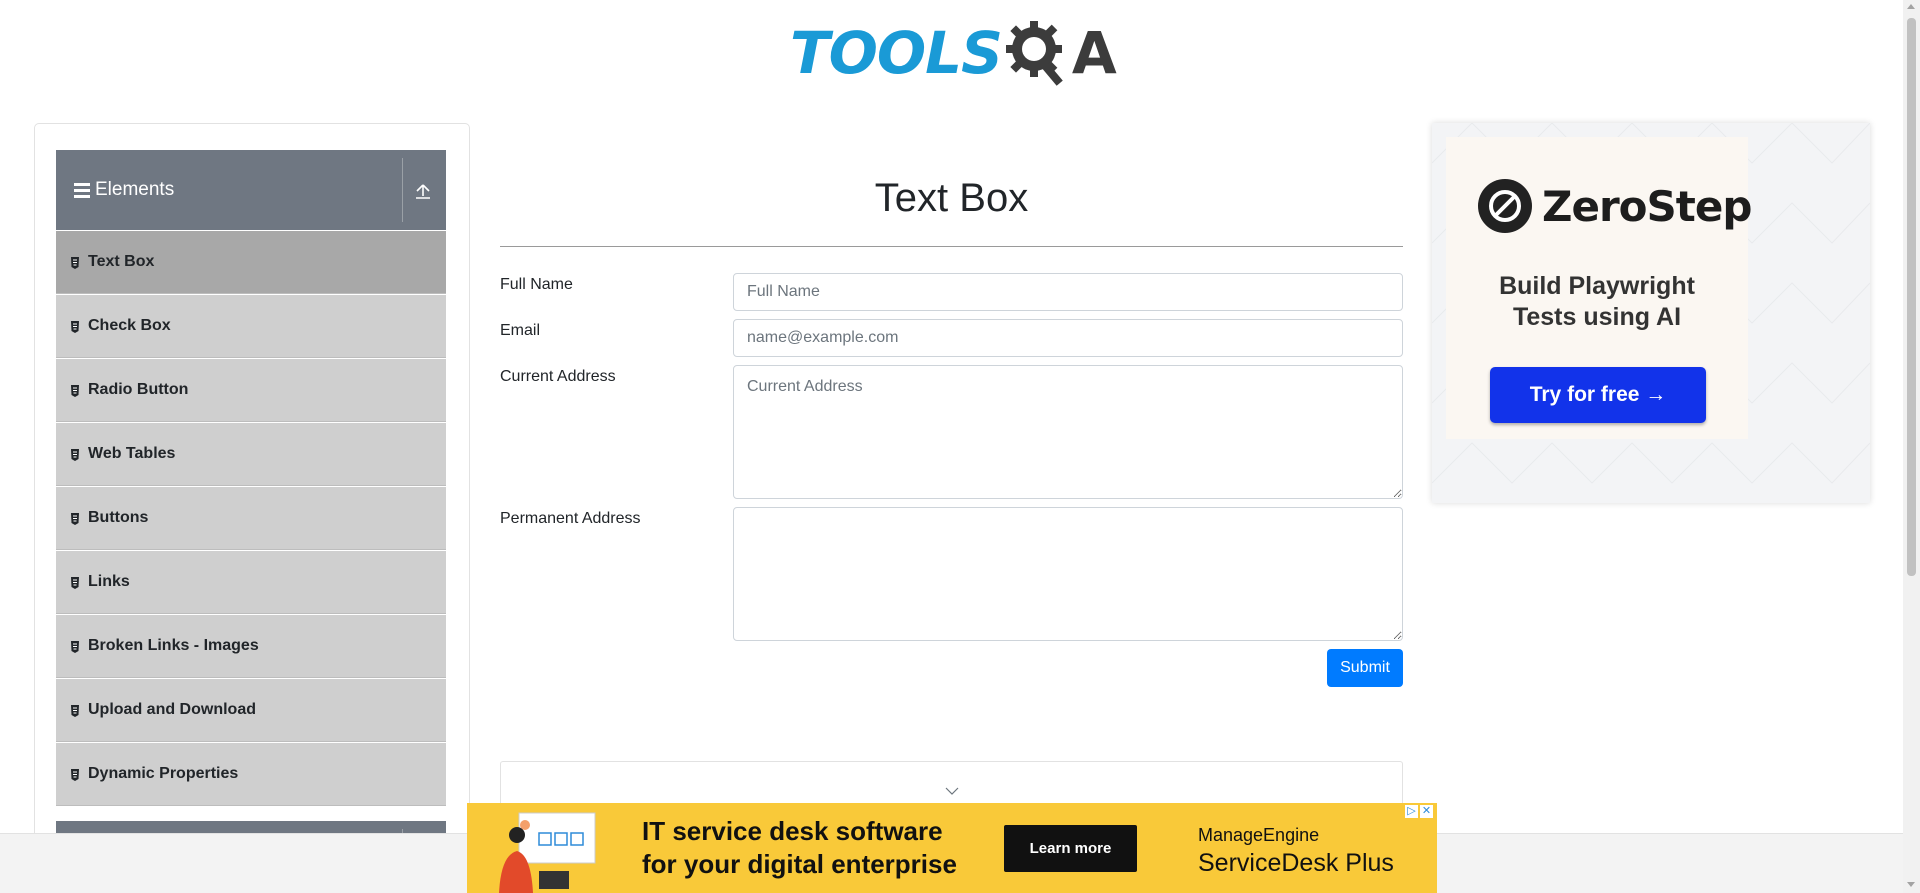  What do you see at coordinates (135, 189) in the screenshot?
I see `group-title: Elements` at bounding box center [135, 189].